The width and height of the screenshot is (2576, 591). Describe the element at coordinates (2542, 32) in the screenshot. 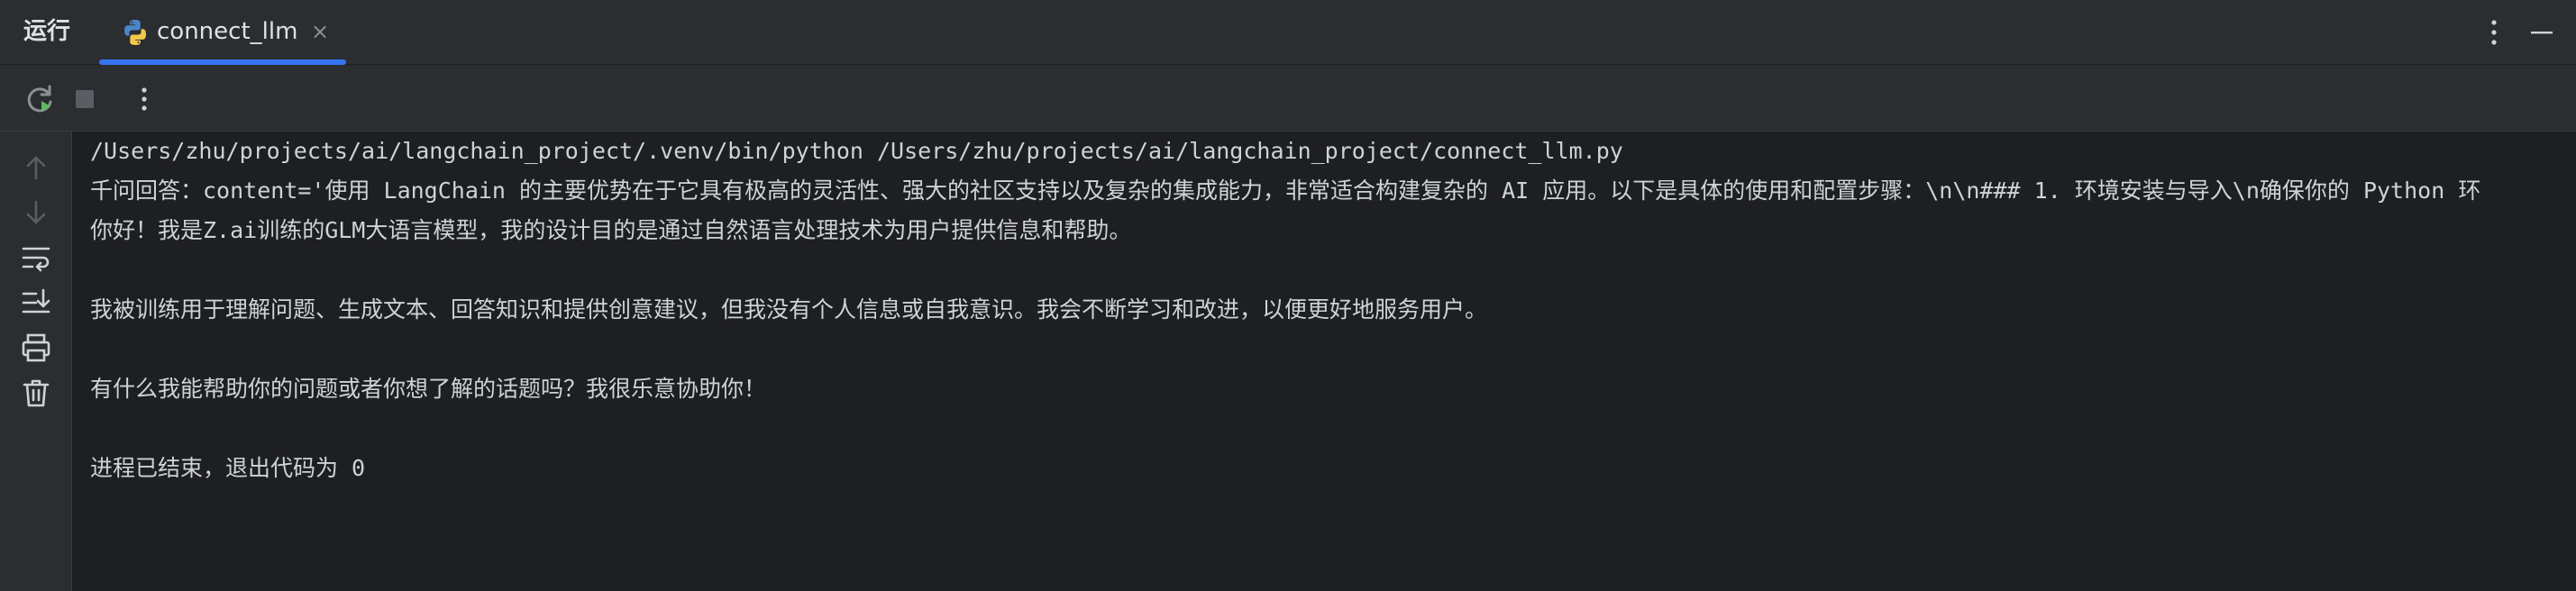

I see `minimize-icon` at that location.